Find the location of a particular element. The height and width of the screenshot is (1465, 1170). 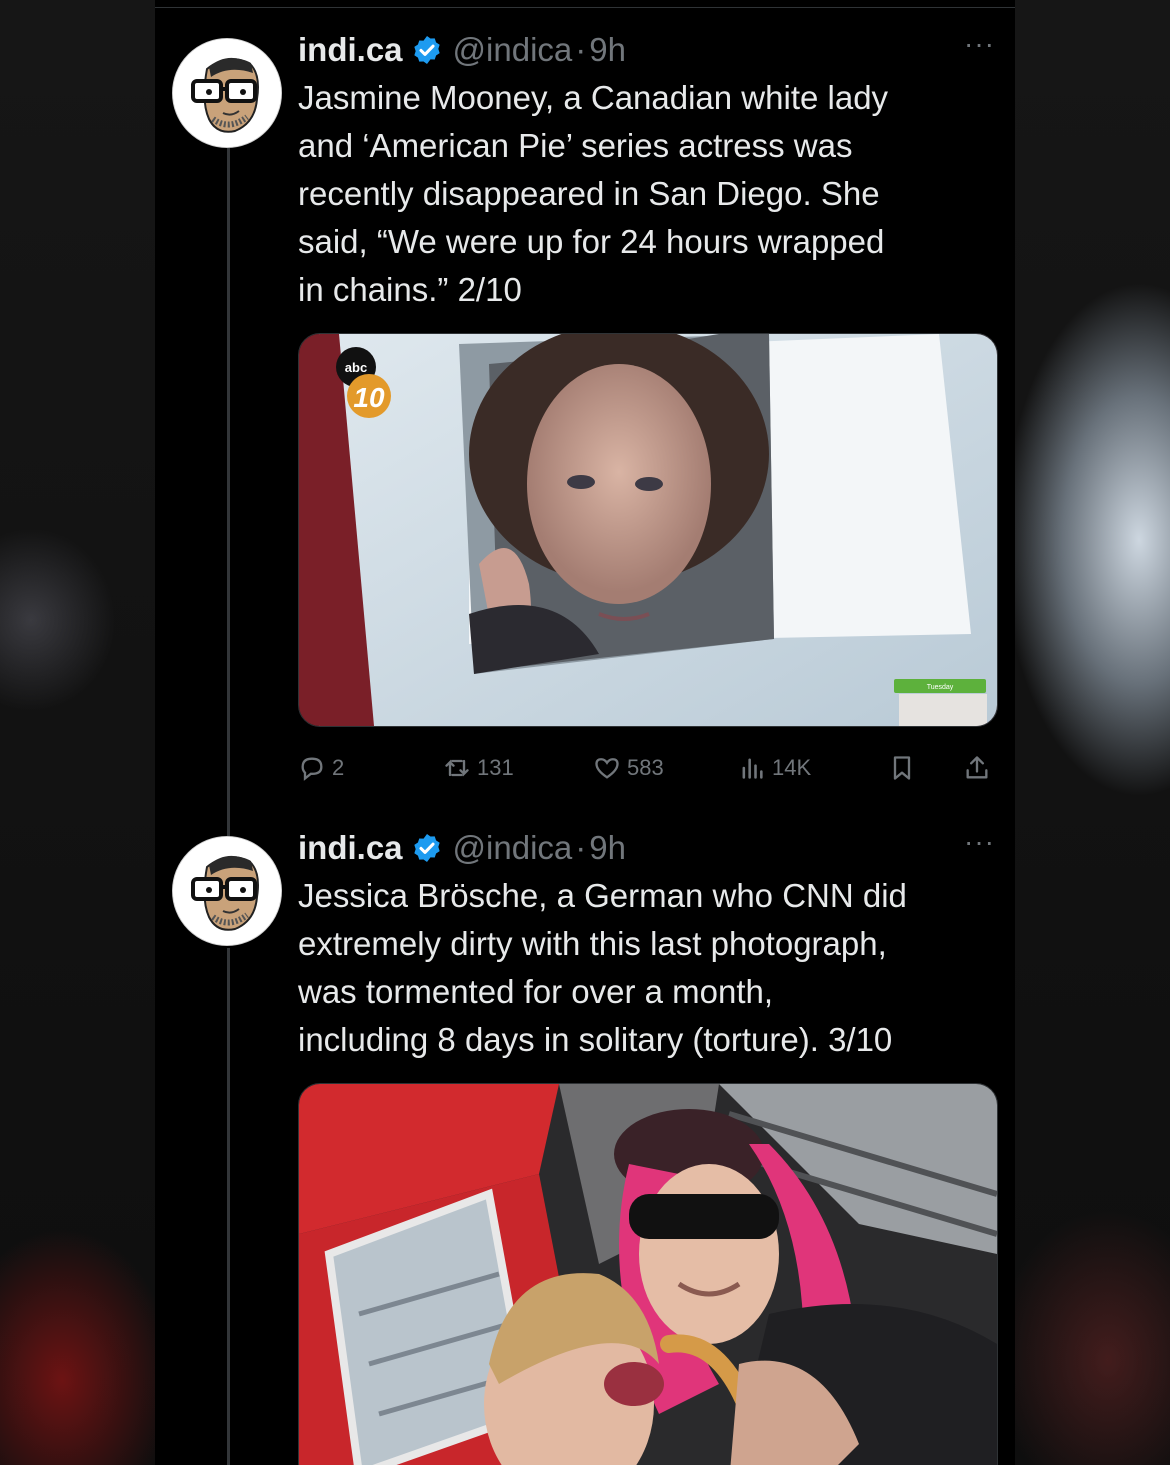

reply-icon is located at coordinates (312, 769).